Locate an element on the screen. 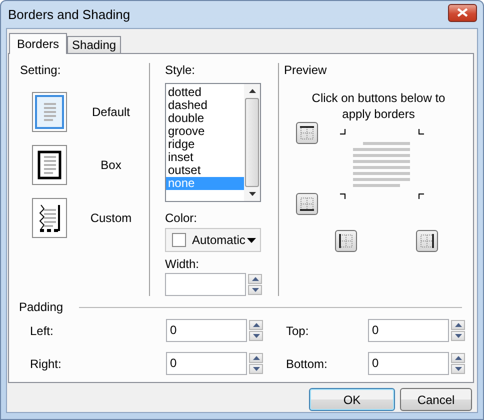 This screenshot has height=420, width=484. style-list-item: double is located at coordinates (205, 118).